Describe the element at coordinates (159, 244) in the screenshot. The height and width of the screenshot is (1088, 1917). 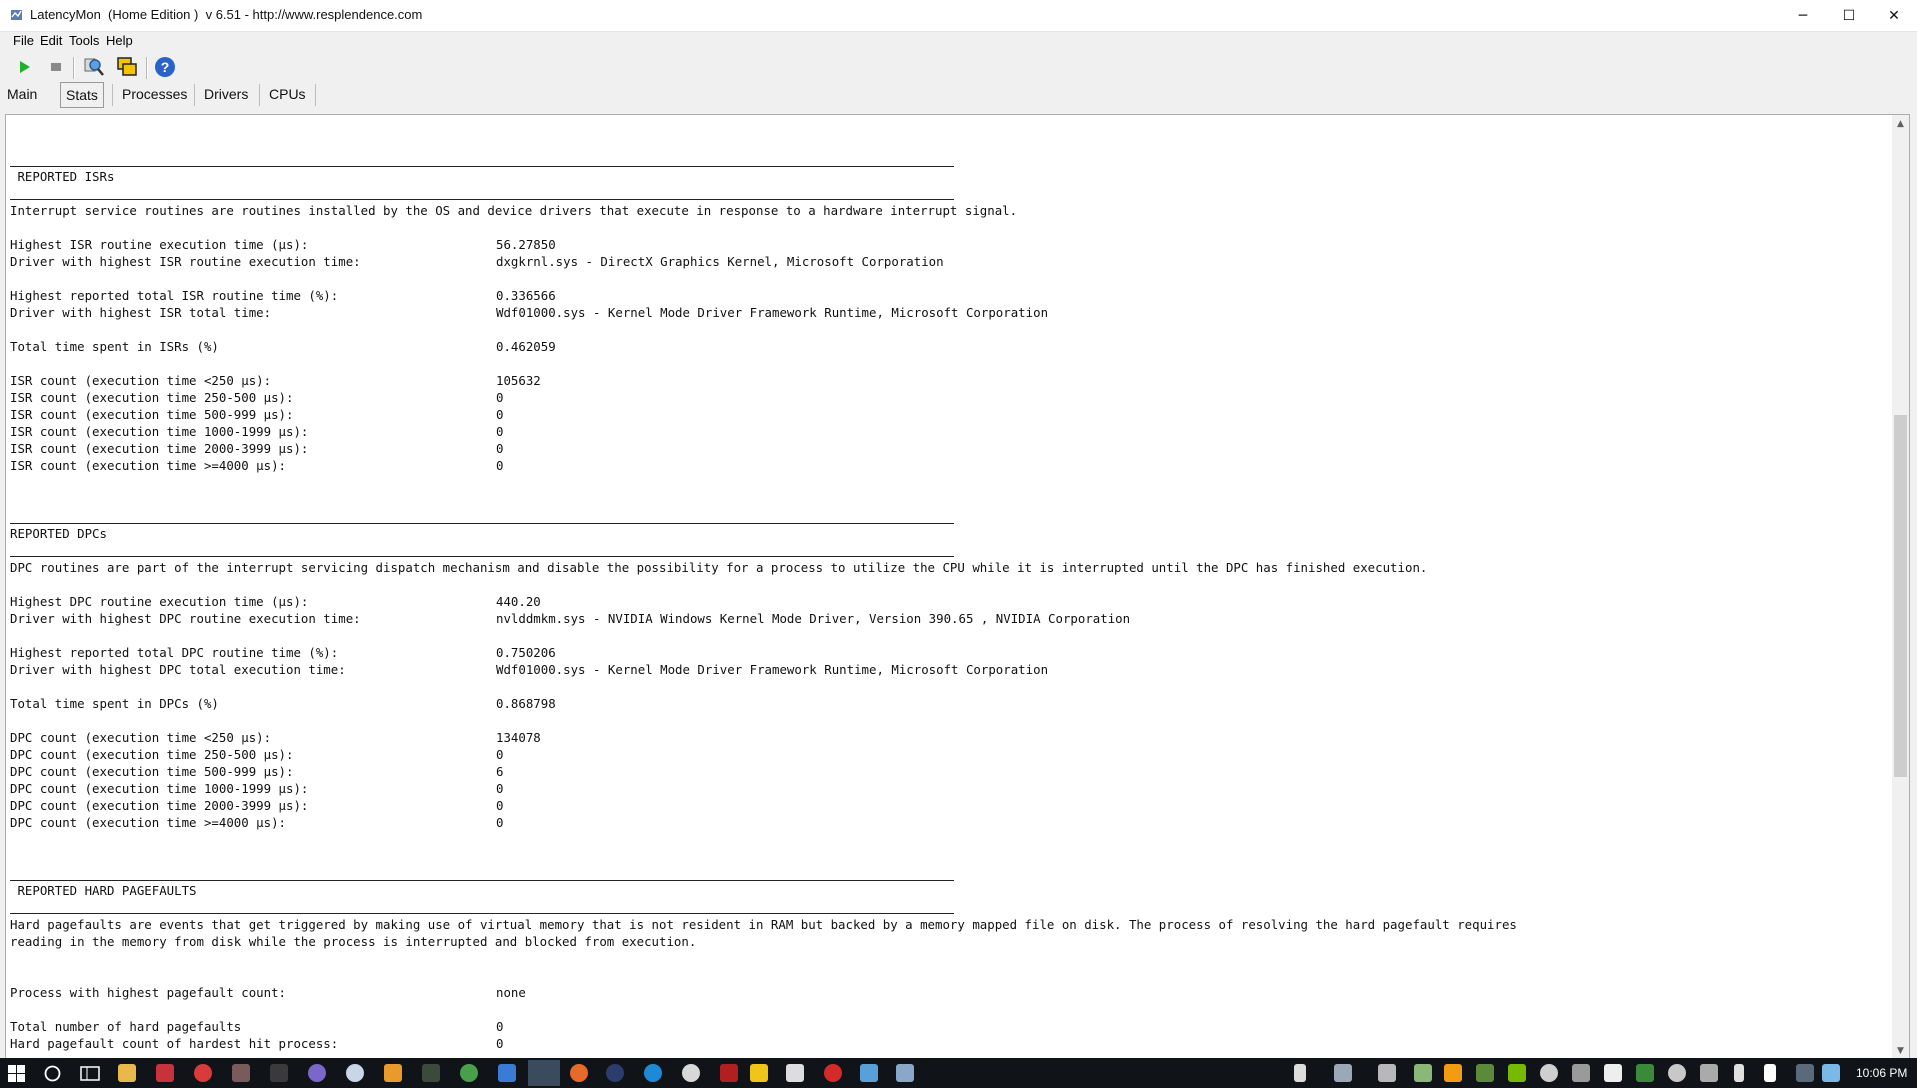
I see `row-label: Highest ISR routine execution time (µs):` at that location.